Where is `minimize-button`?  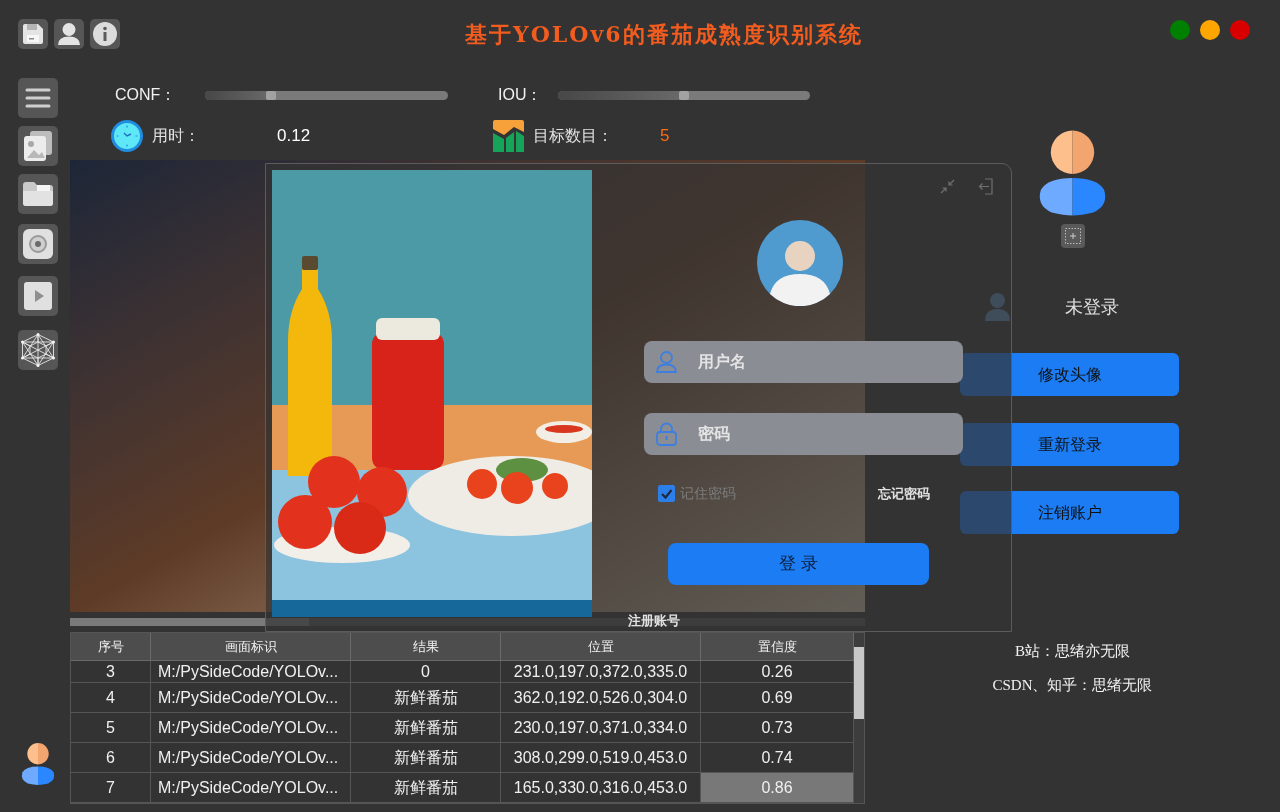
minimize-button is located at coordinates (1210, 30).